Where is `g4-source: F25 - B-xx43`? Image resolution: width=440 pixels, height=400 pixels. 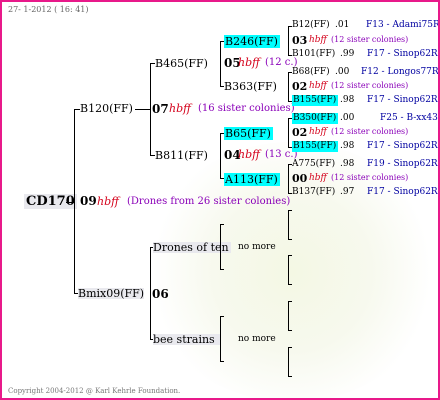
g4-source: F25 - B-xx43 is located at coordinates (409, 118).